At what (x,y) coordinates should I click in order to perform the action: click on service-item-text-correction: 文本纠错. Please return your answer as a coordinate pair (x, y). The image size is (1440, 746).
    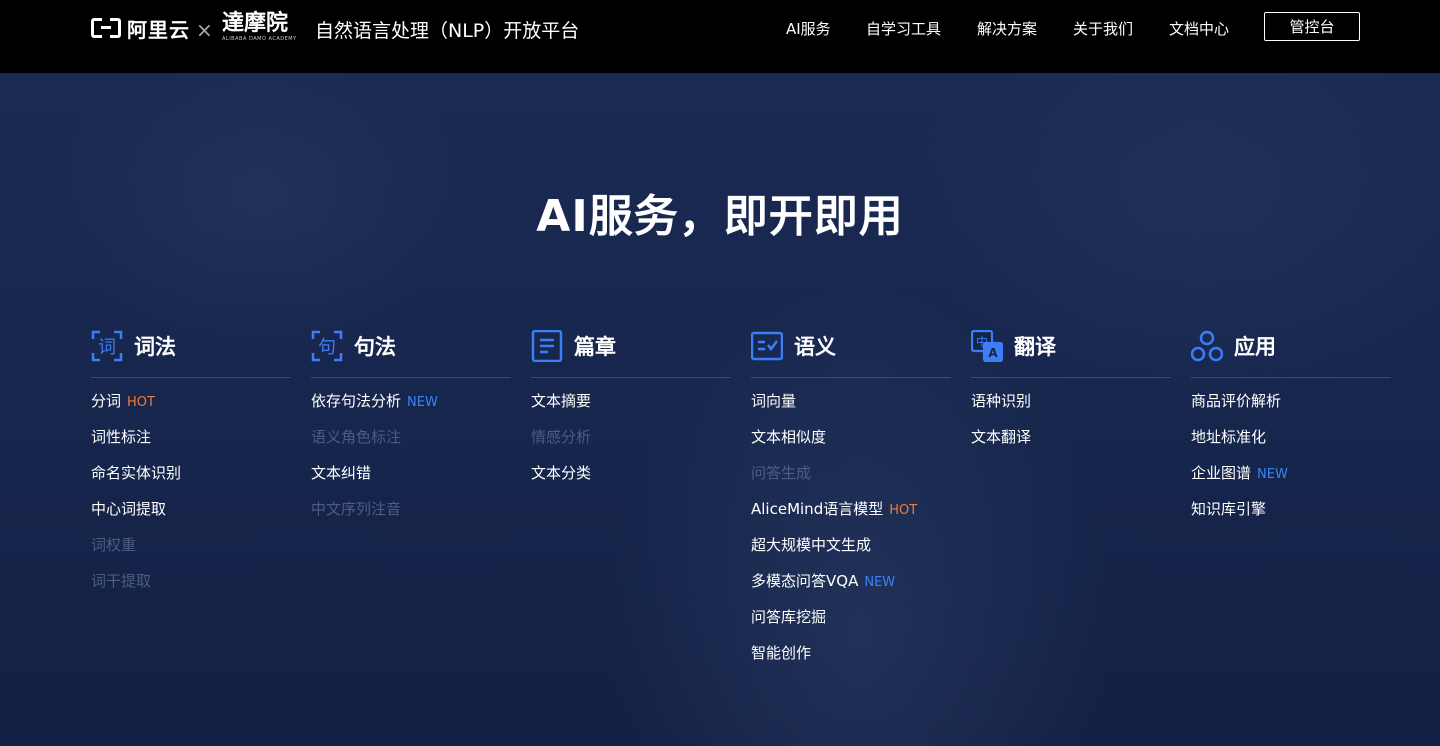
    Looking at the image, I should click on (421, 481).